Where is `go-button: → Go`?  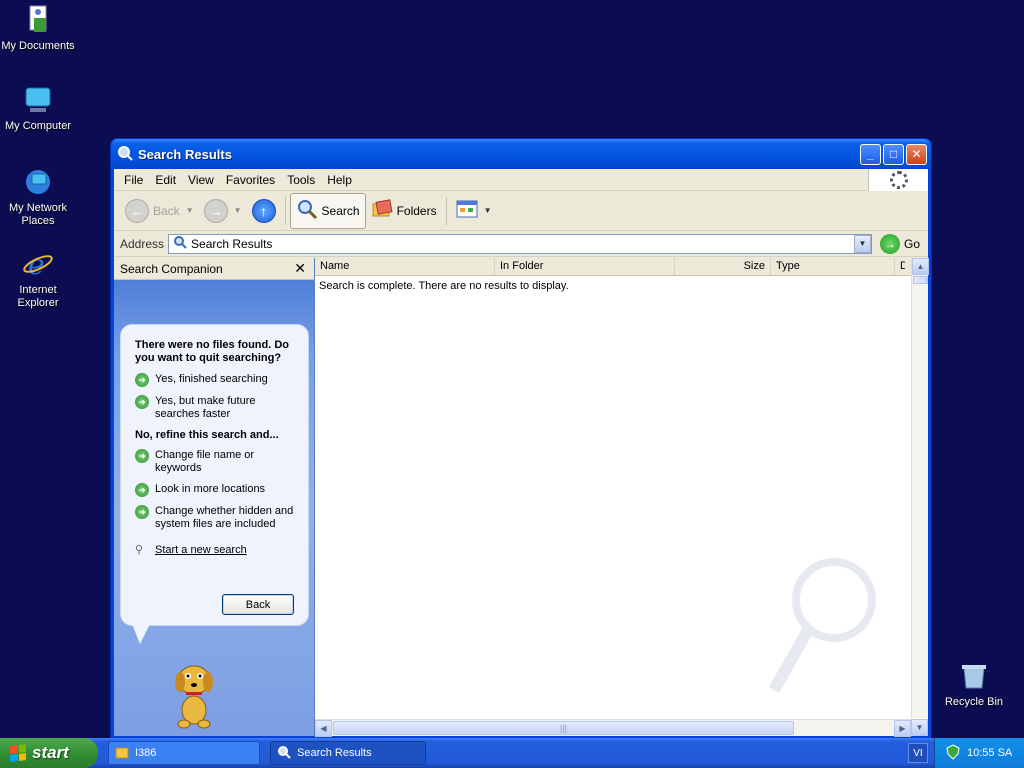
go-button: → Go is located at coordinates (900, 243).